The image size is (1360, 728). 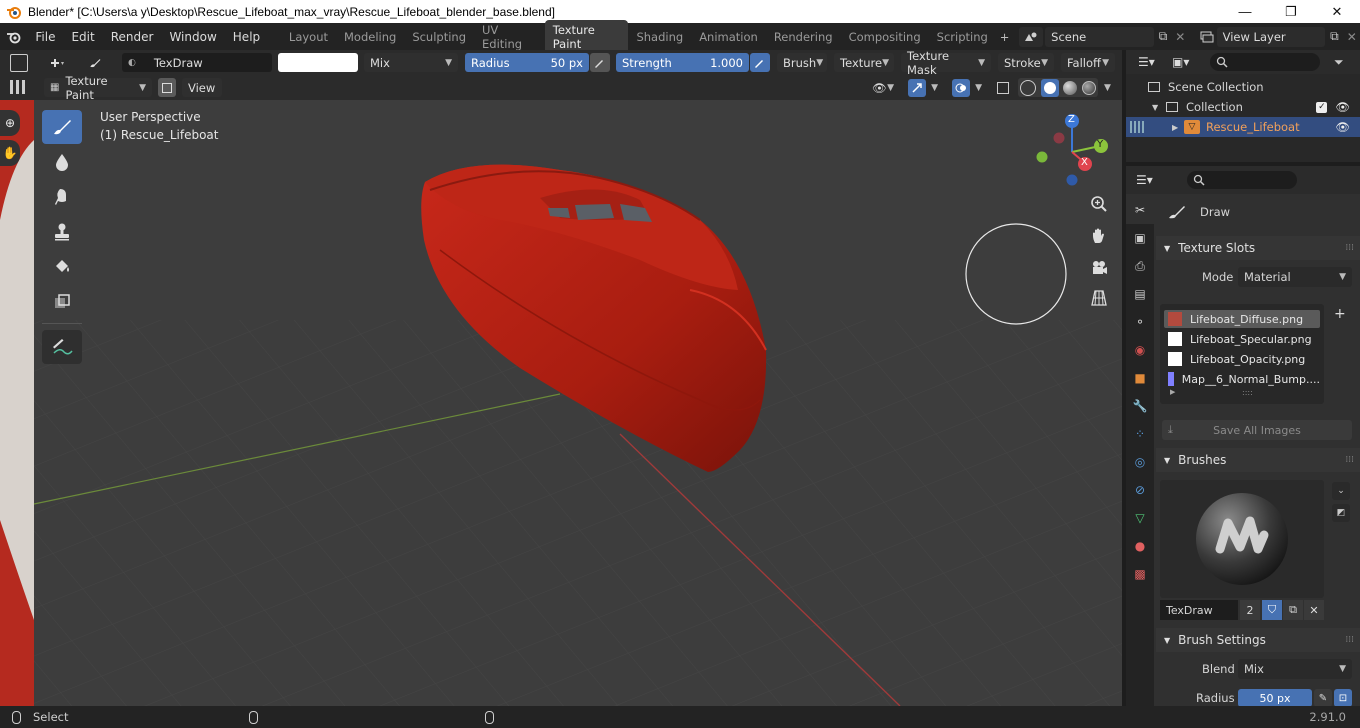 I want to click on falloff-menu: Falloff ▼, so click(x=1088, y=62).